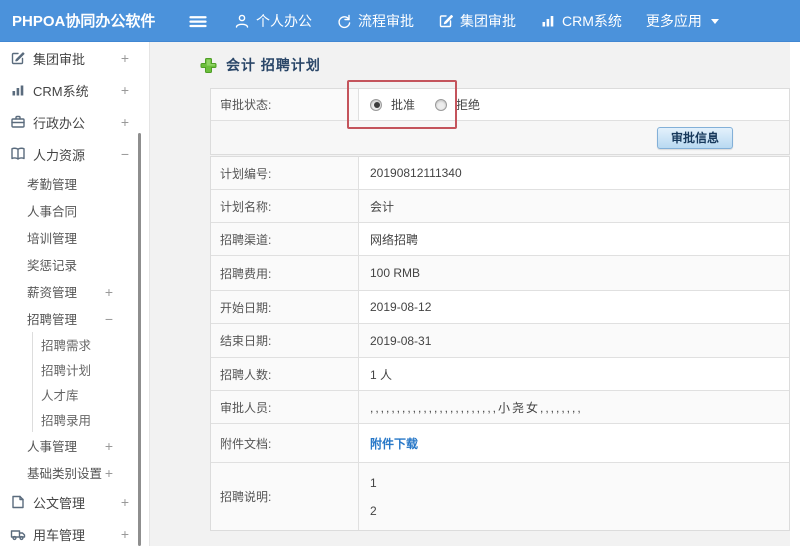  Describe the element at coordinates (52, 293) in the screenshot. I see `sidebar-item-label: 薪资管理` at that location.